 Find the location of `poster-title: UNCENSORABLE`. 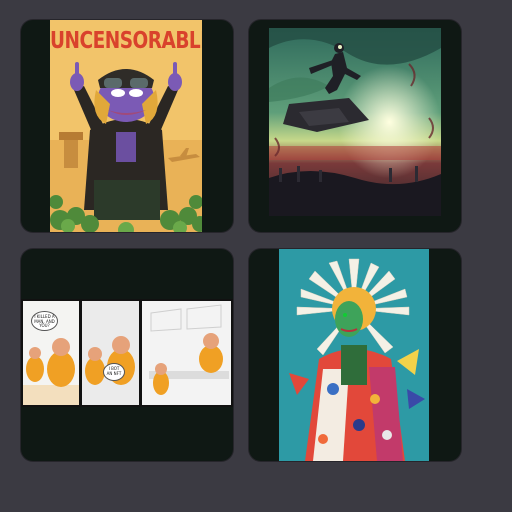

poster-title: UNCENSORABLE is located at coordinates (126, 41).